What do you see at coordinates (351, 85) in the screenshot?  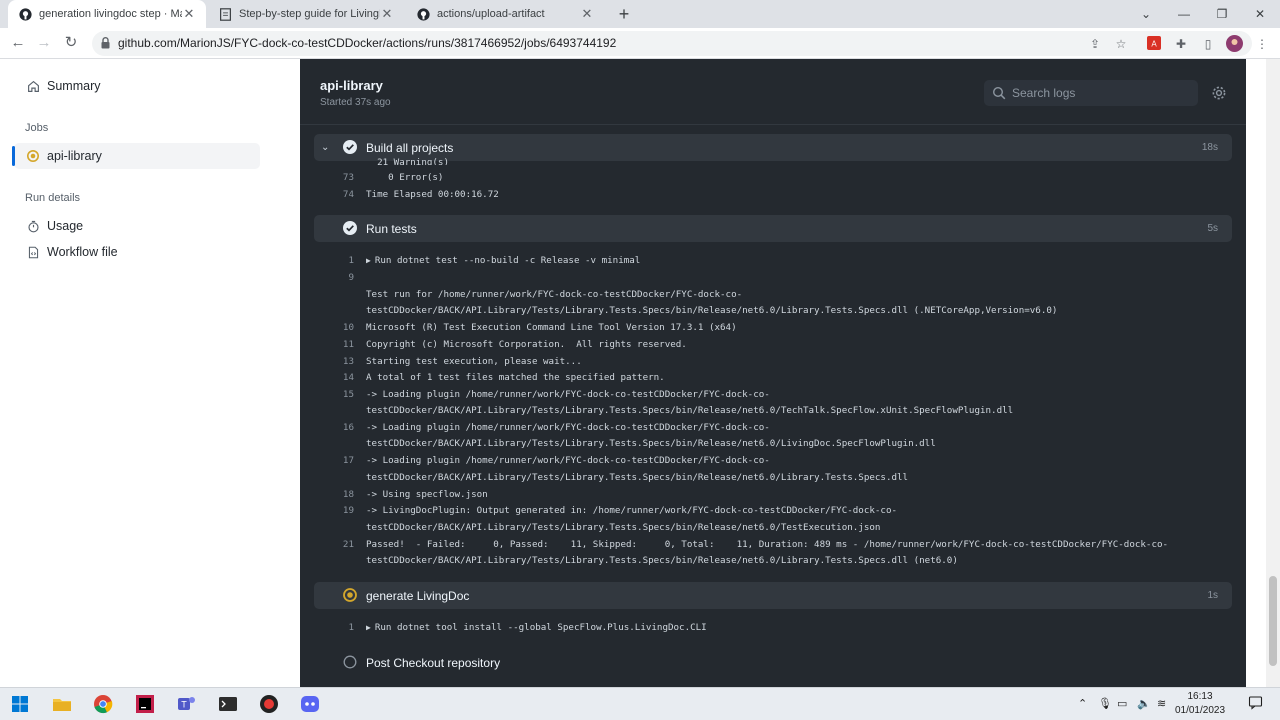 I see `job-title: api-library` at bounding box center [351, 85].